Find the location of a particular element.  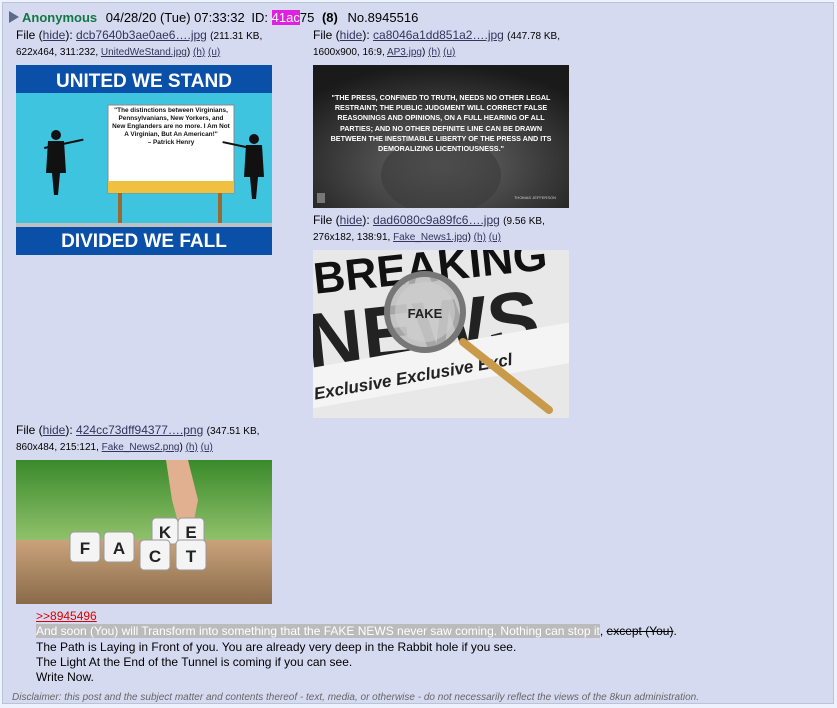

period: . is located at coordinates (675, 631).